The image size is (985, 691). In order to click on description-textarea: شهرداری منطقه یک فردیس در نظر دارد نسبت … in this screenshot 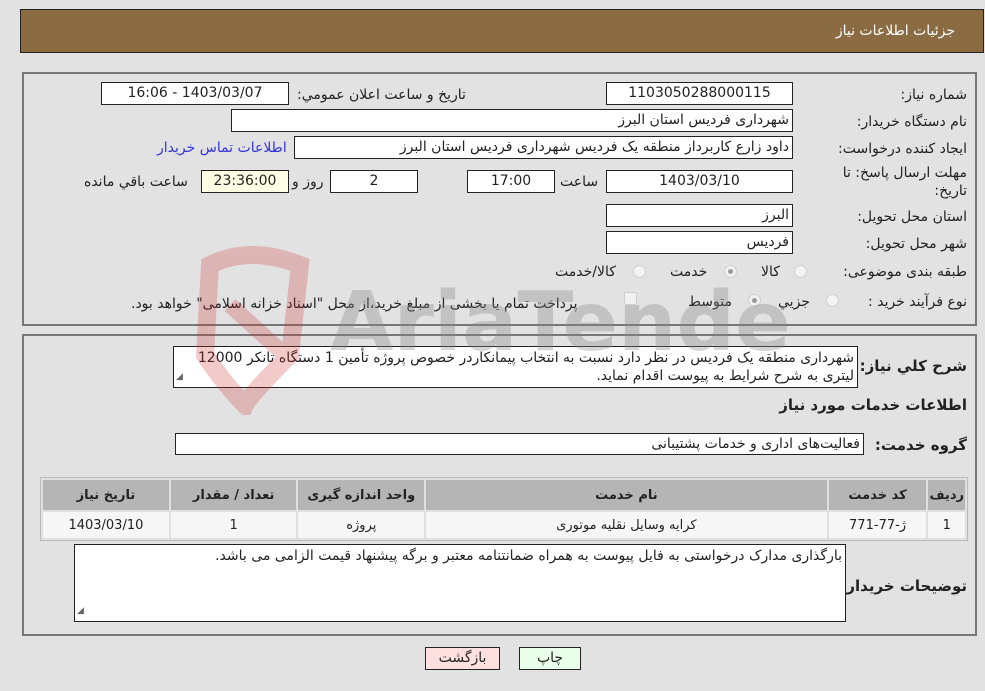, I will do `click(515, 367)`.